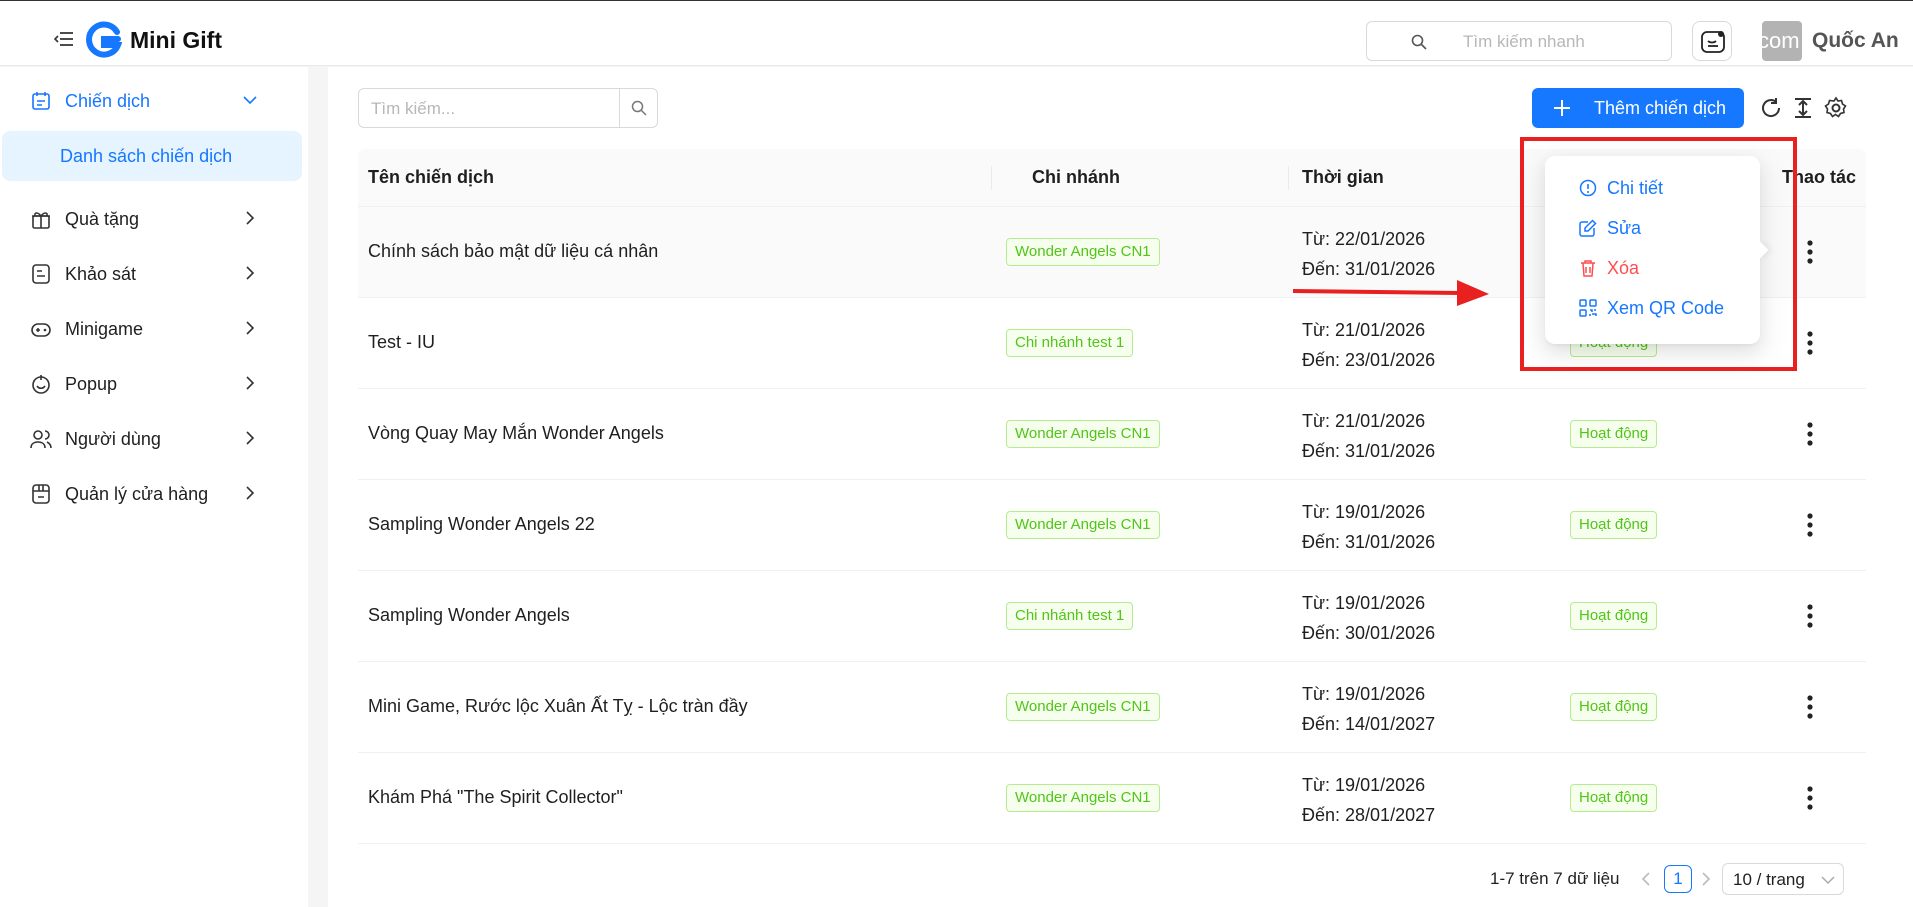  I want to click on sidebar-subitem-campaign-list: Danh sách chiến dịch, so click(152, 156).